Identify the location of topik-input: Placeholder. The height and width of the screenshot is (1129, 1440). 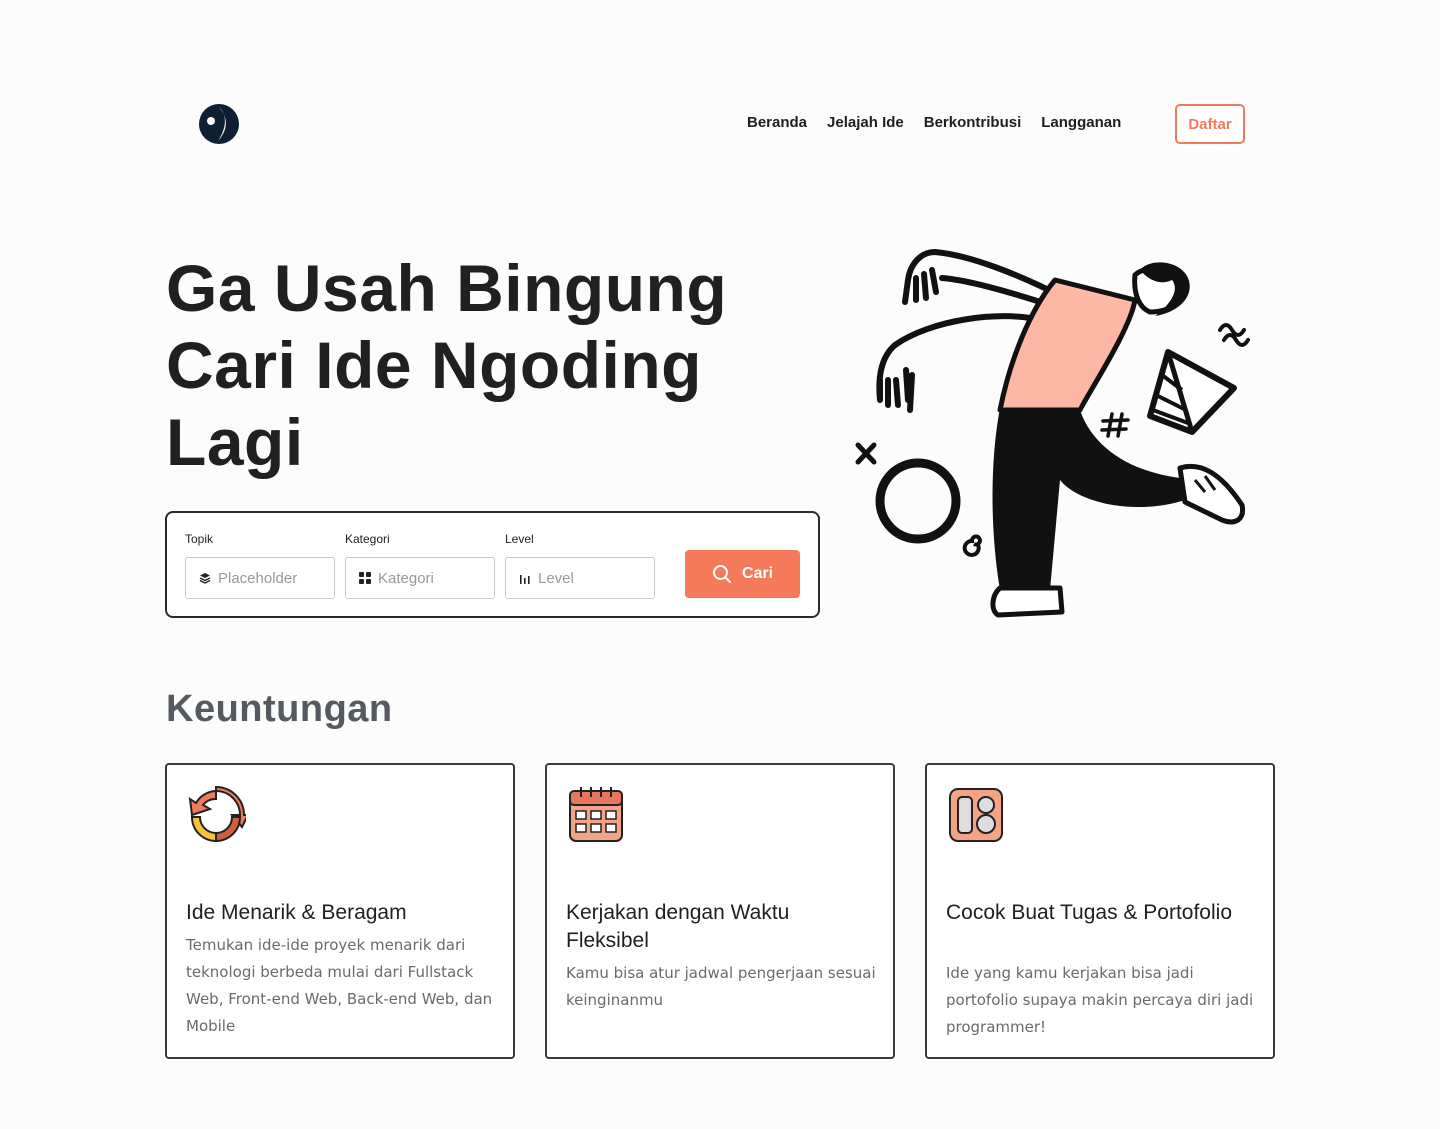
(260, 578).